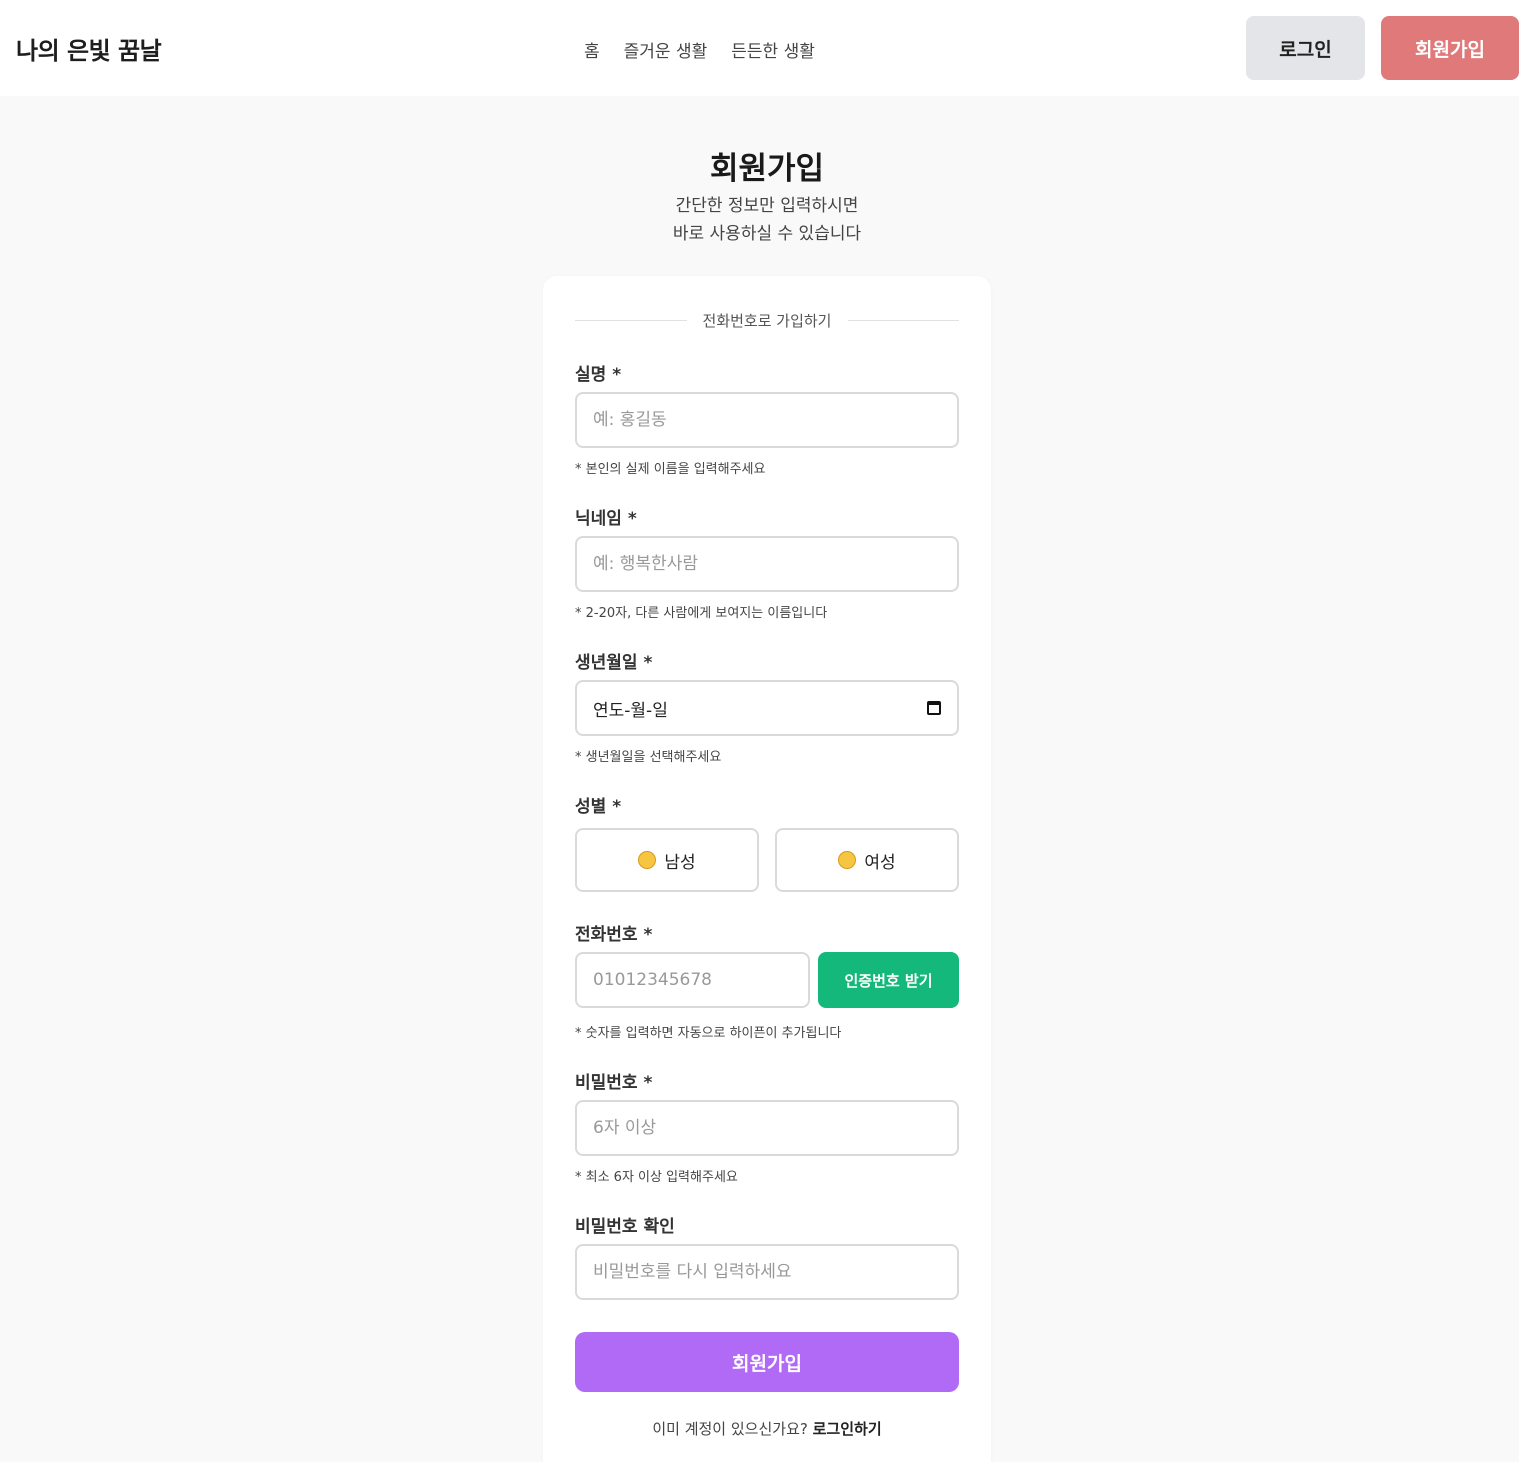 The width and height of the screenshot is (1519, 1462). What do you see at coordinates (670, 469) in the screenshot?
I see `name-hint: * 본인의 실제 이름을 입력해주세요` at bounding box center [670, 469].